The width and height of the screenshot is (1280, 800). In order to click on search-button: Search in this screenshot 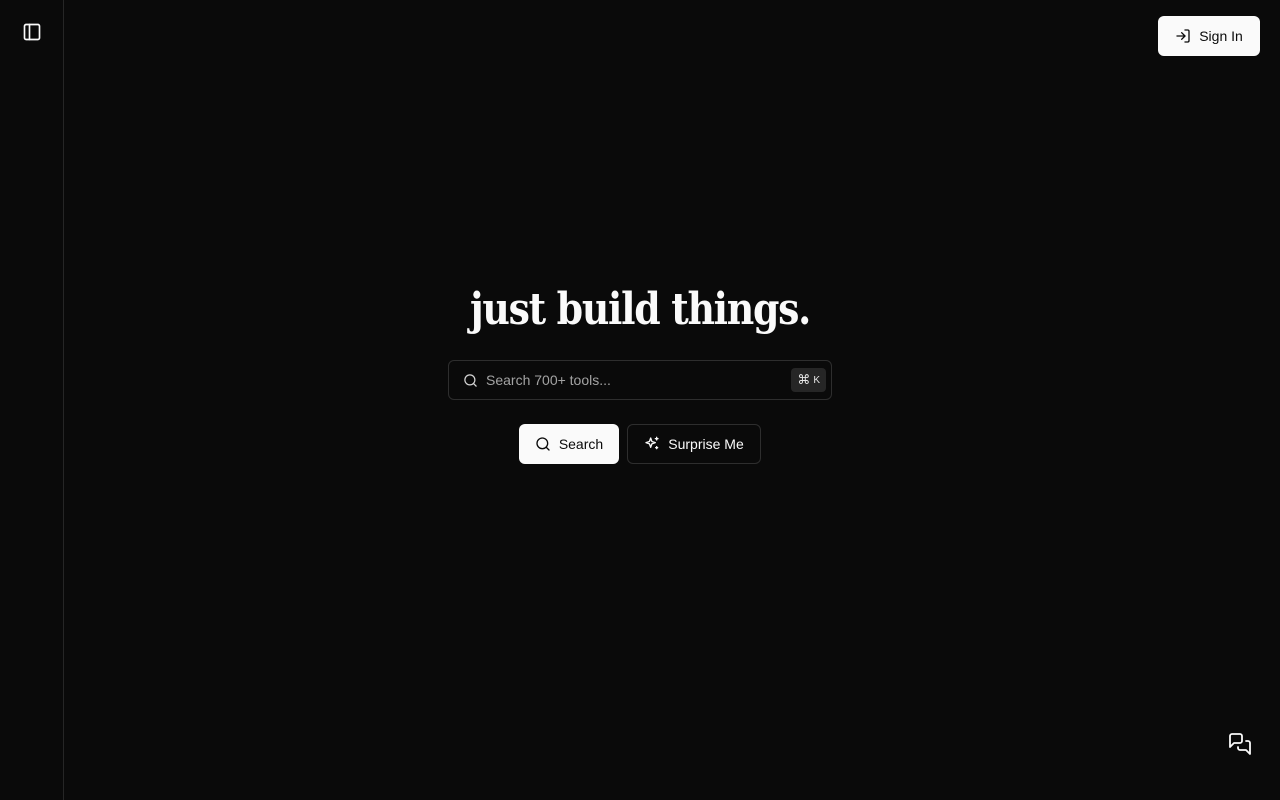, I will do `click(569, 444)`.